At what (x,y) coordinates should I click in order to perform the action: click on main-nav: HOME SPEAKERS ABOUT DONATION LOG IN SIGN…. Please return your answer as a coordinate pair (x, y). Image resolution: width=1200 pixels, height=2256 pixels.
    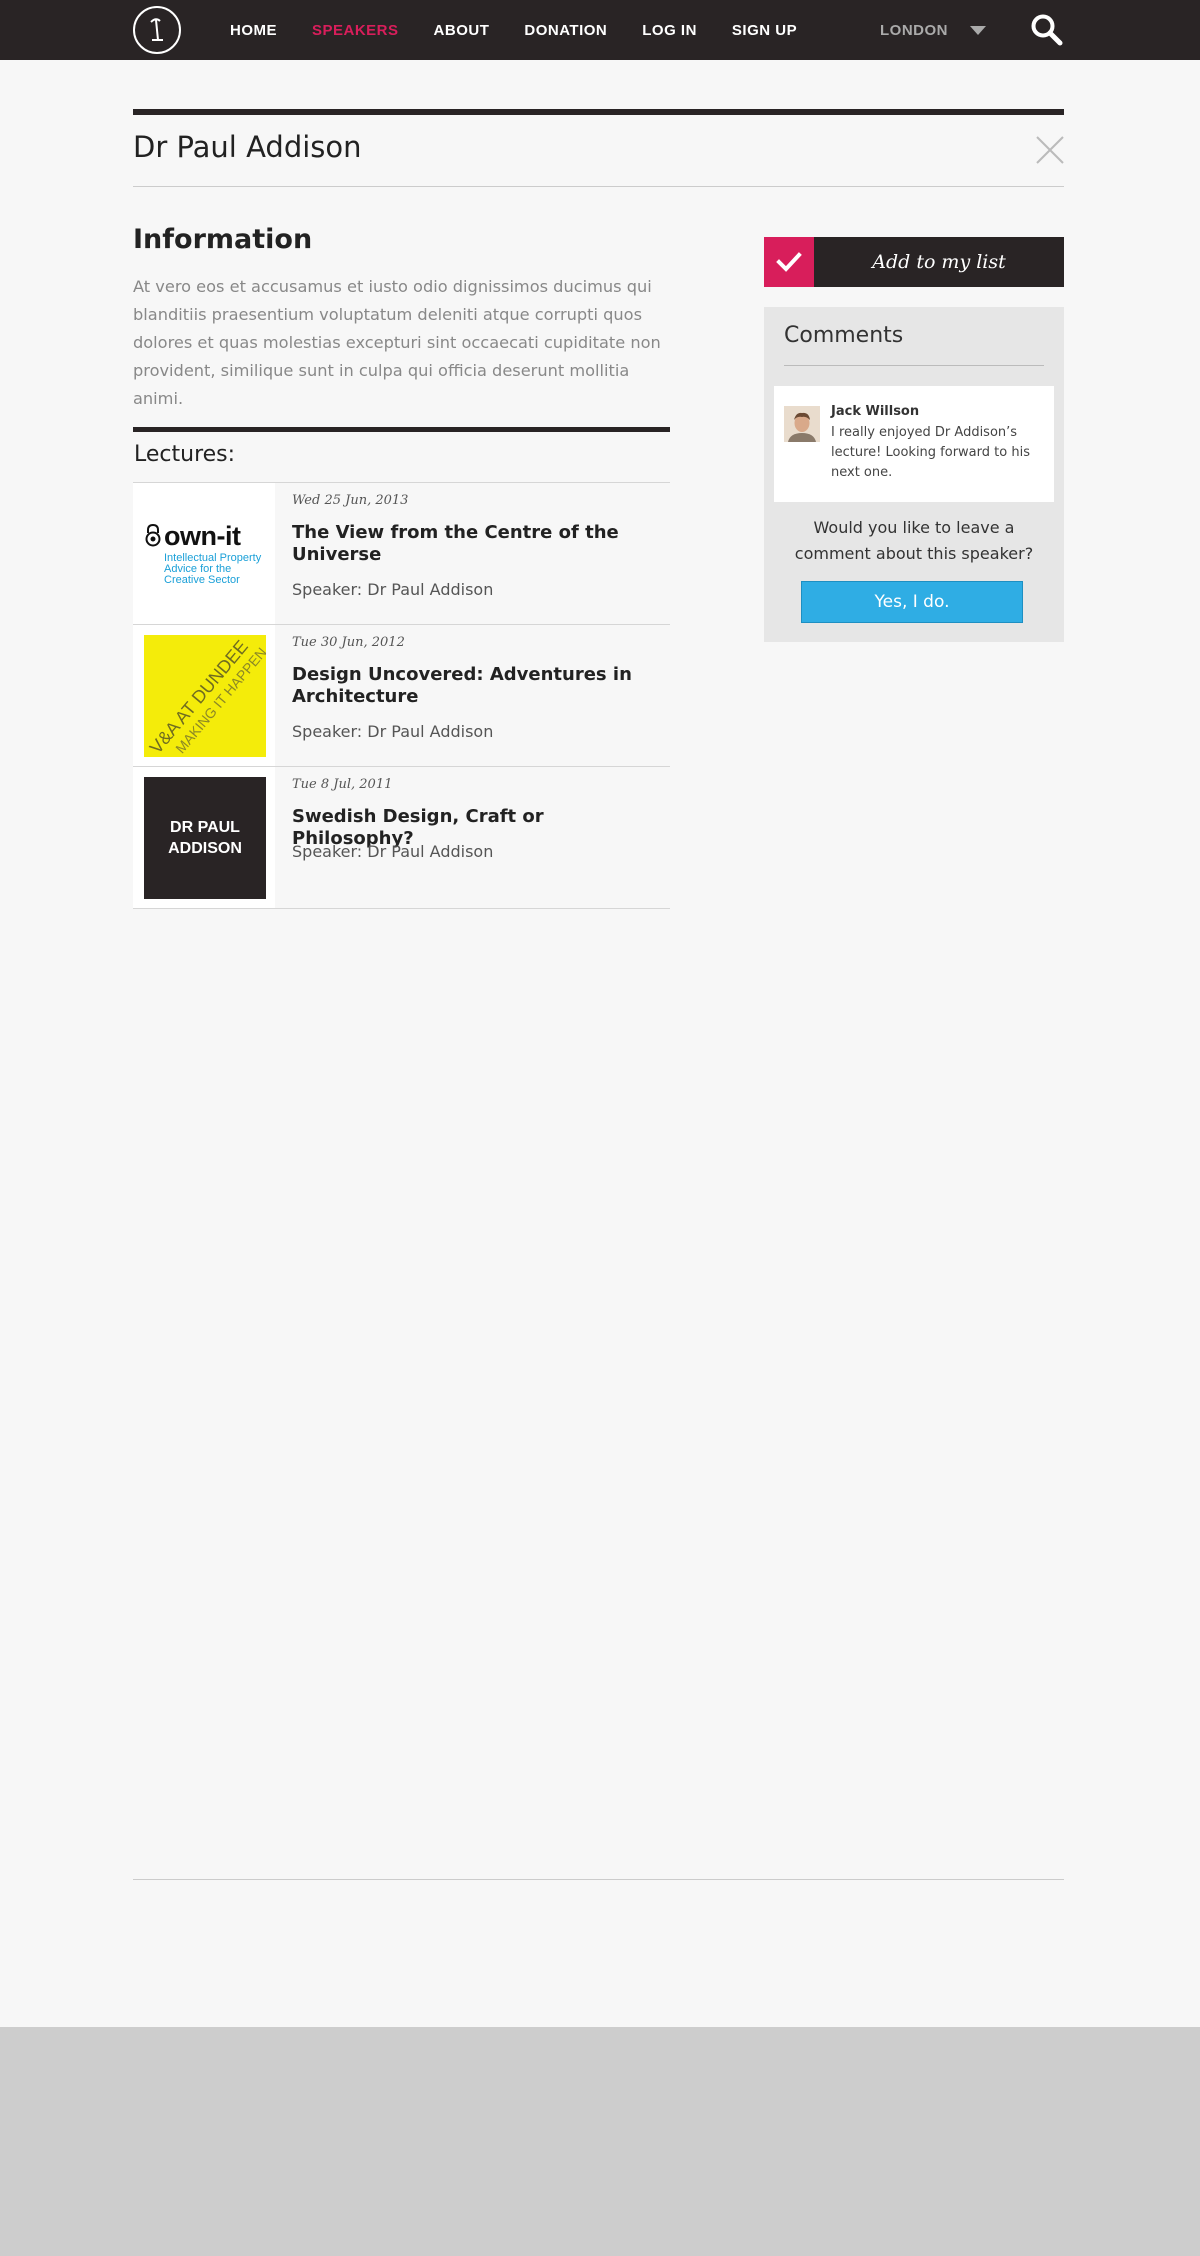
    Looking at the image, I should click on (531, 30).